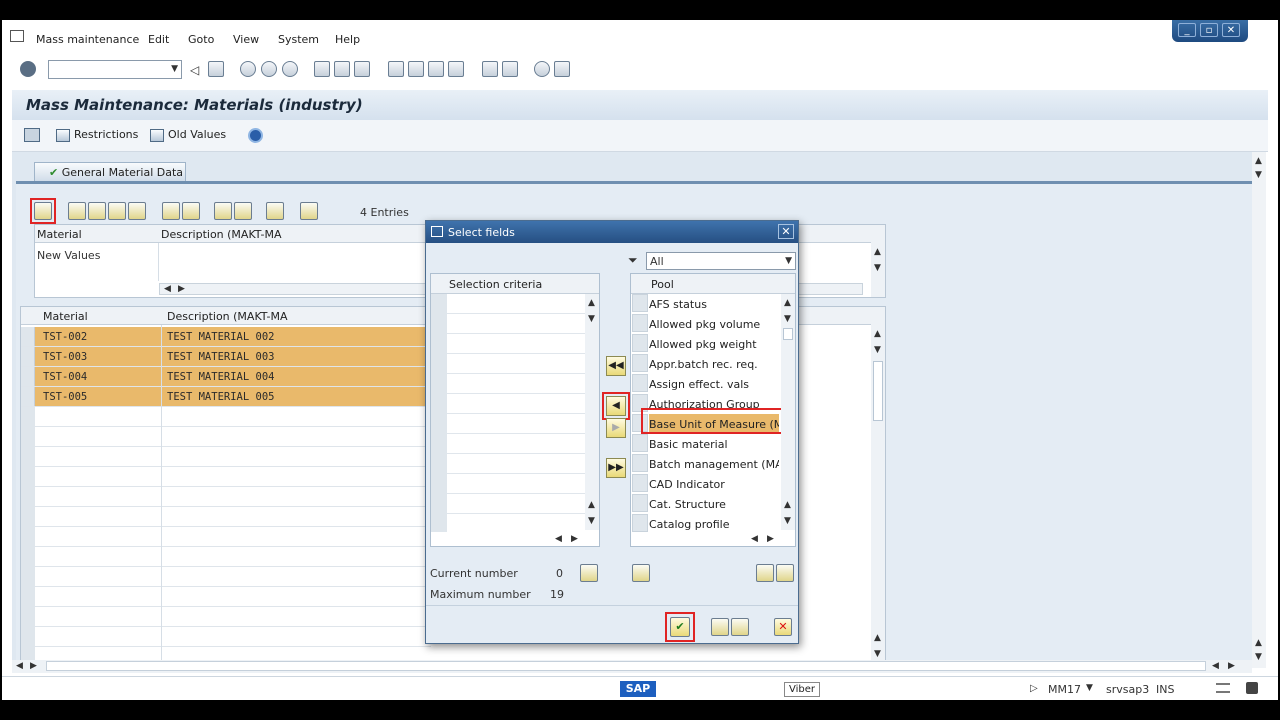  What do you see at coordinates (783, 627) in the screenshot?
I see `cancel-button: ✕` at bounding box center [783, 627].